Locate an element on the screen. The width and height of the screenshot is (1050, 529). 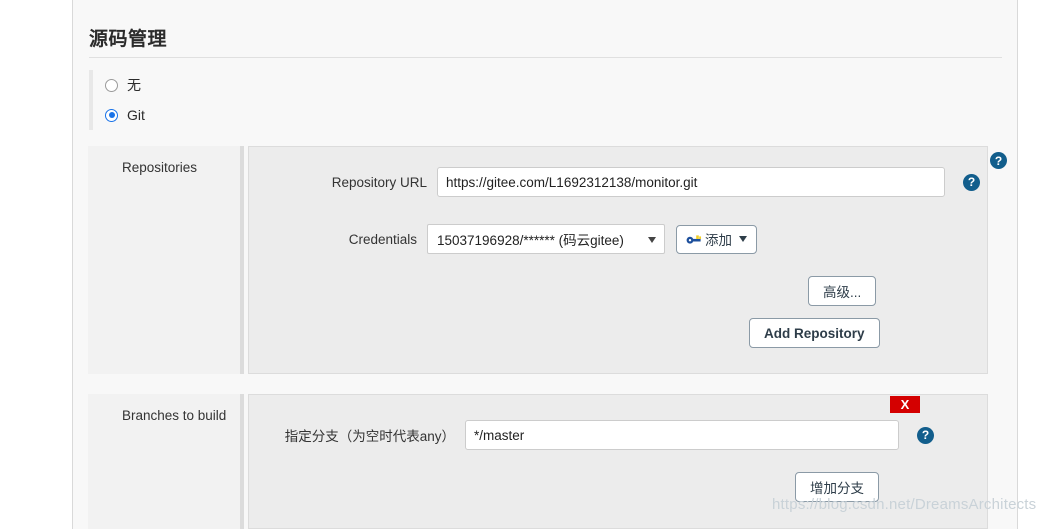
caret-down-icon is located at coordinates (743, 239).